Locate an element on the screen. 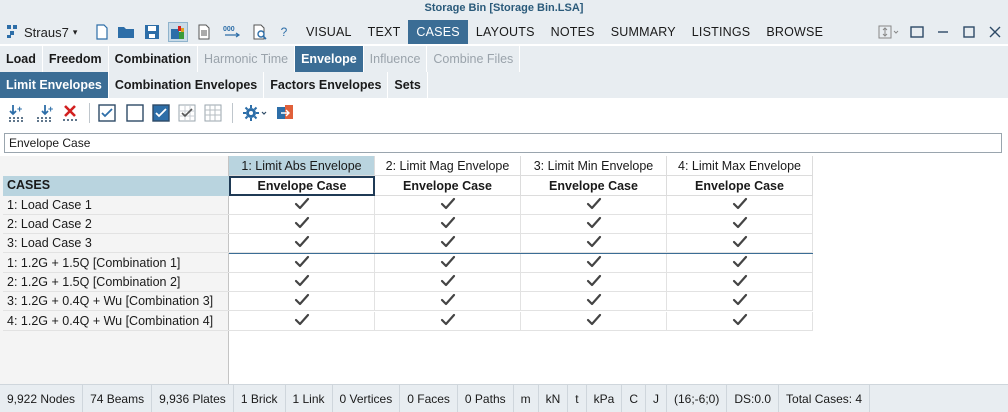 This screenshot has height=412, width=1008. tab-notes: NOTES is located at coordinates (573, 32).